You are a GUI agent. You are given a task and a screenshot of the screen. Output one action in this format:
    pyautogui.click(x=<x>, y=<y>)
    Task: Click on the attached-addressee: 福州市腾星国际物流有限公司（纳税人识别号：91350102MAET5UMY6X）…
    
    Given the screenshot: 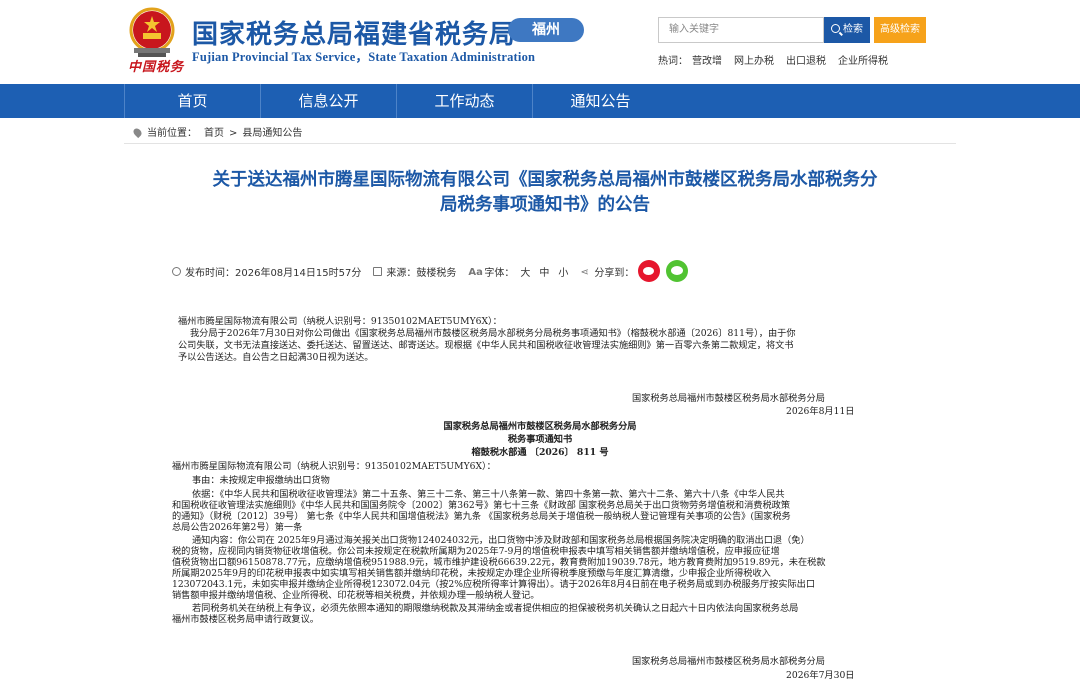 What is the action you would take?
    pyautogui.click(x=334, y=466)
    